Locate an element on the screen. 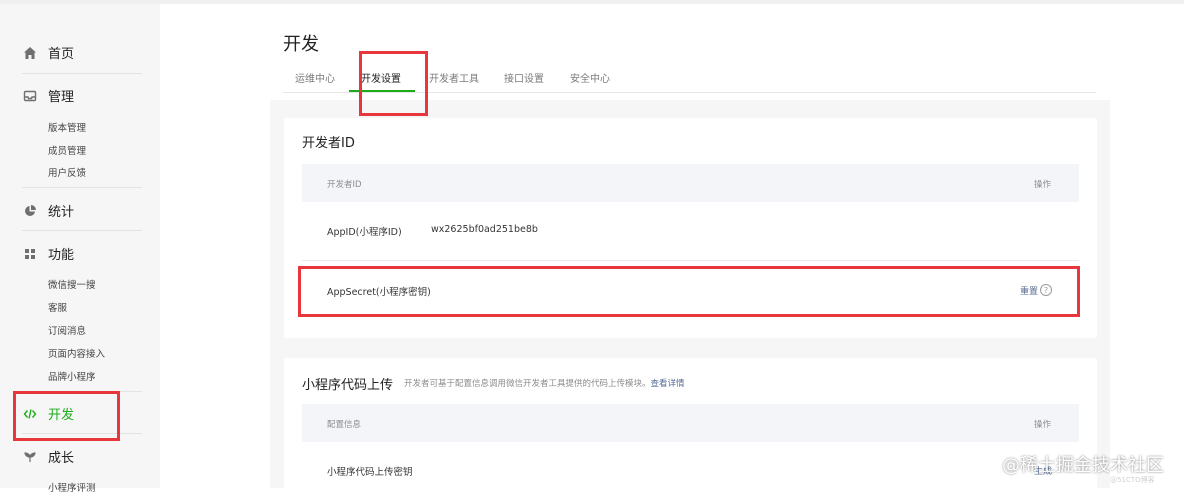  top-border is located at coordinates (592, 2).